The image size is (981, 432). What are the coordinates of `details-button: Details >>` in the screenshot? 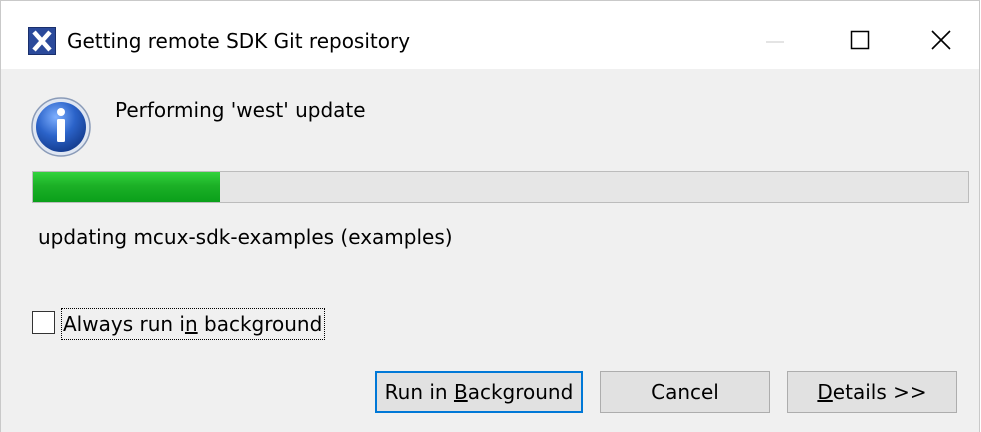 It's located at (872, 392).